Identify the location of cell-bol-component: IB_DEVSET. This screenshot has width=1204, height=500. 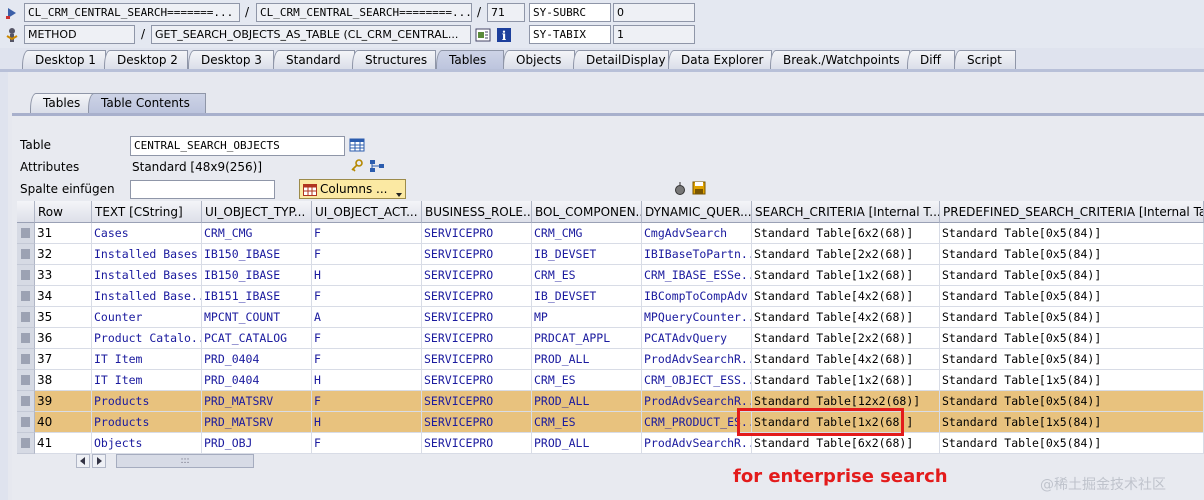
(587, 254).